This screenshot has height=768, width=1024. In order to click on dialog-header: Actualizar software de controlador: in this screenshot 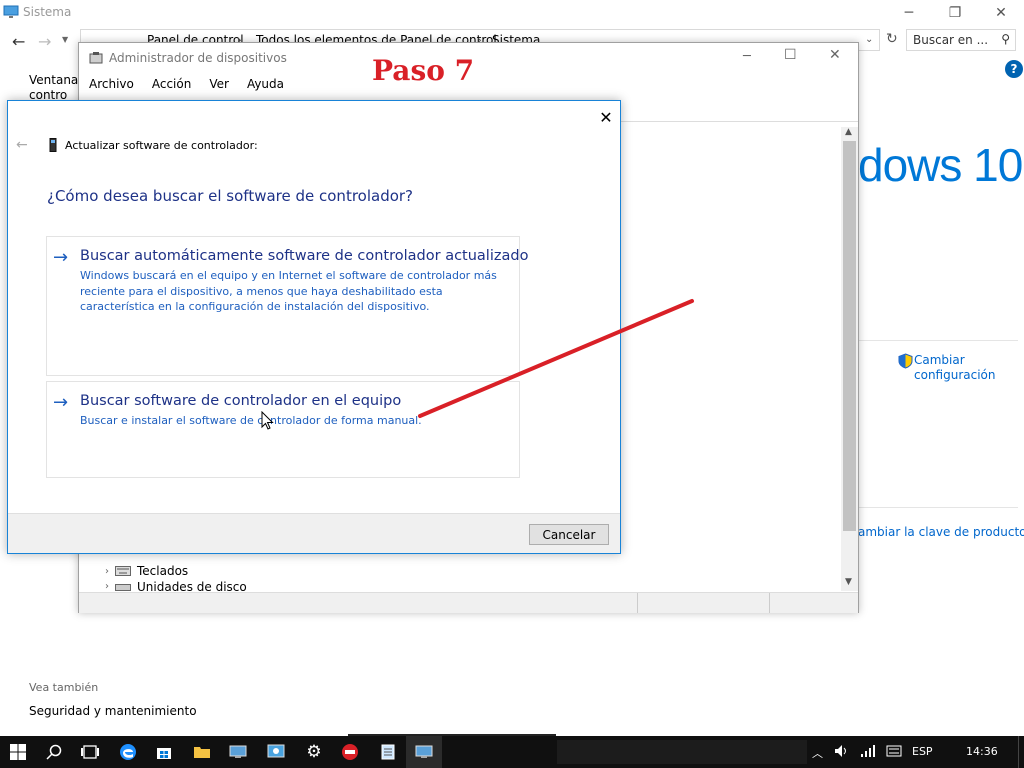, I will do `click(161, 145)`.